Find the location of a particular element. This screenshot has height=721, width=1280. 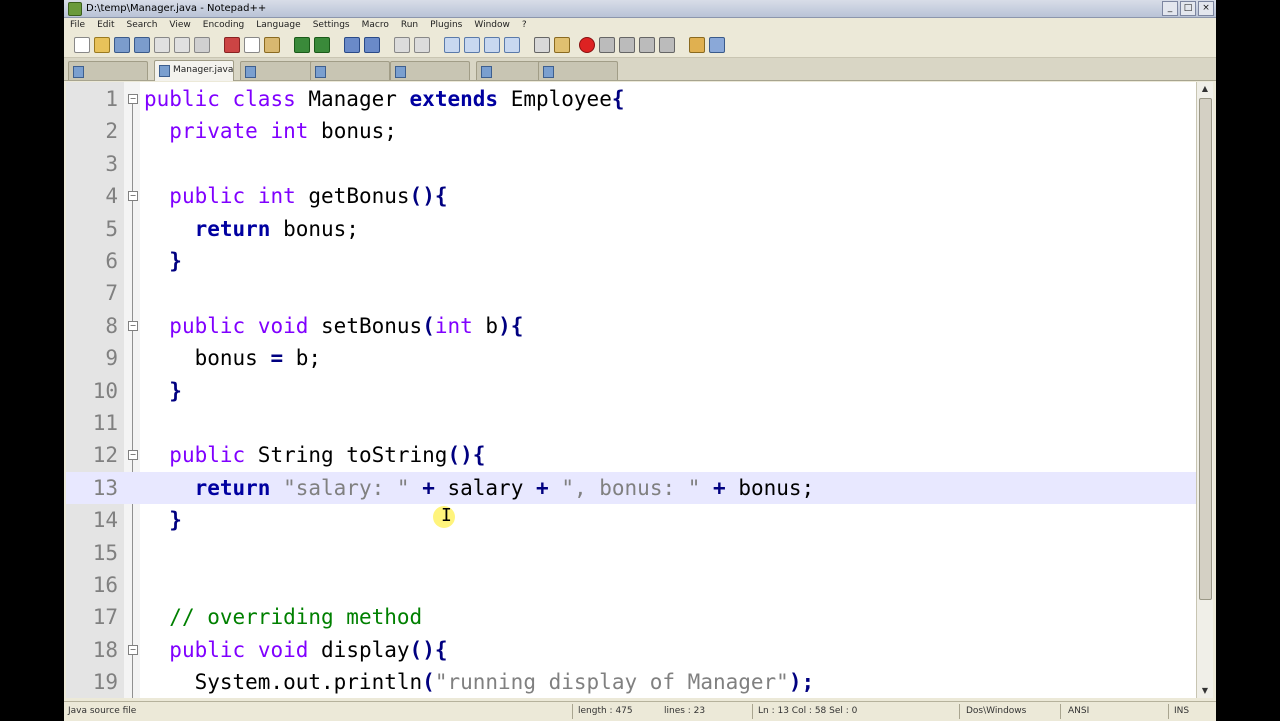

code-line: 15 is located at coordinates (631, 553).